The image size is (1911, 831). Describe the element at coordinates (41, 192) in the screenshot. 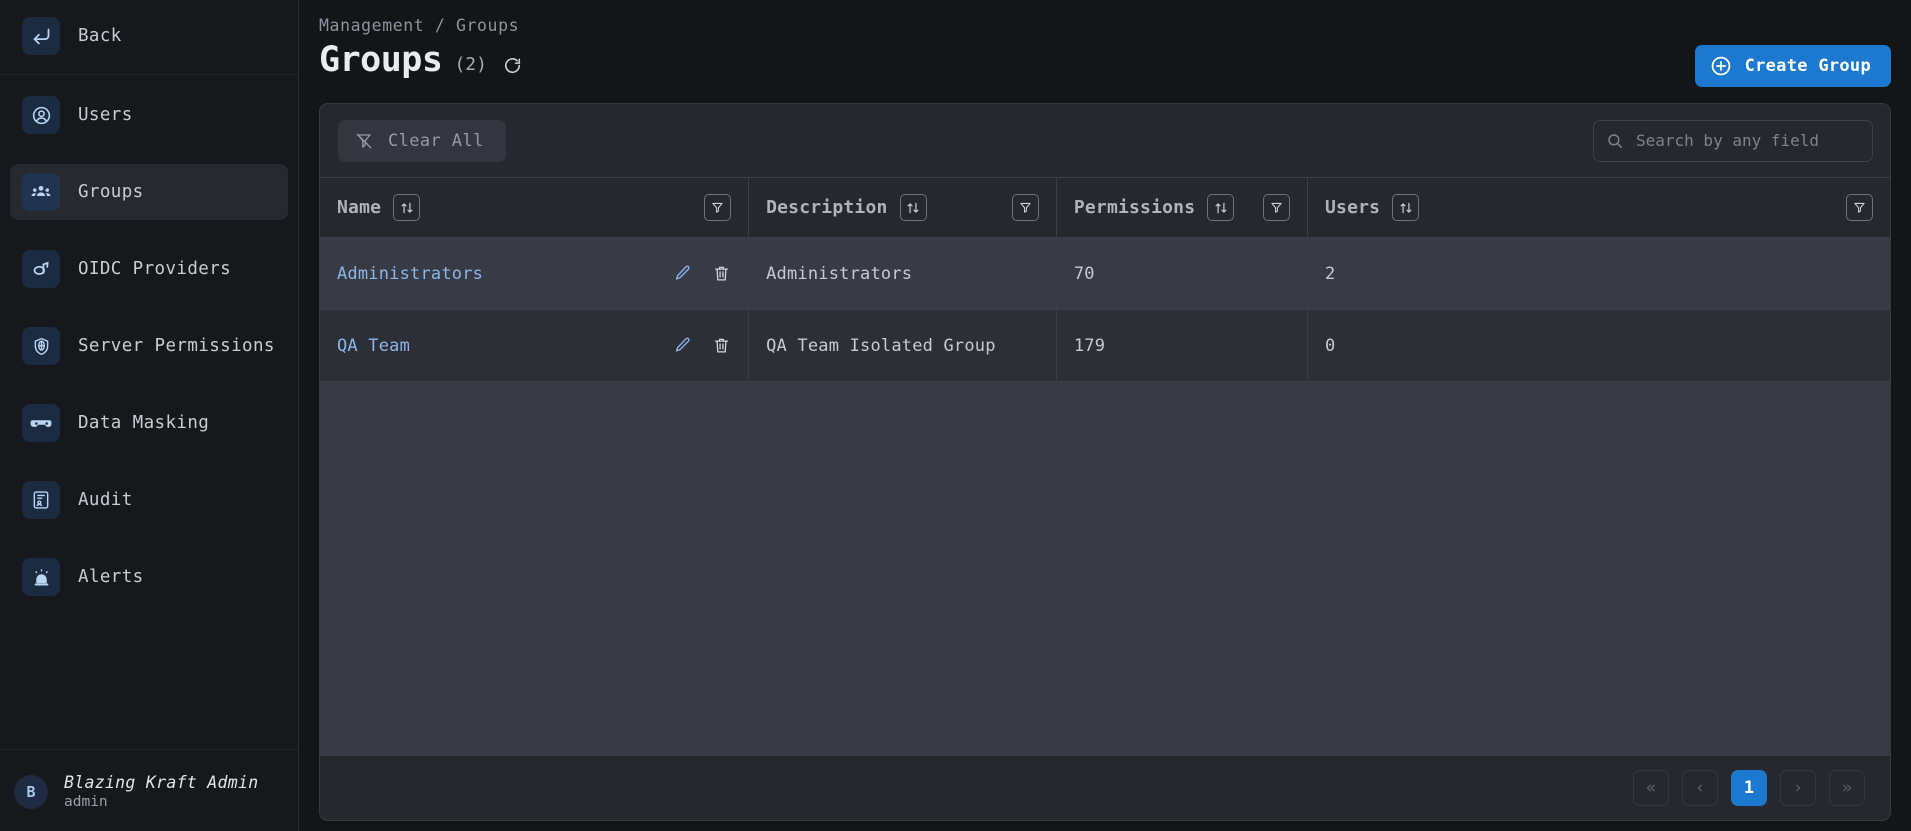

I see `groups-icon` at that location.